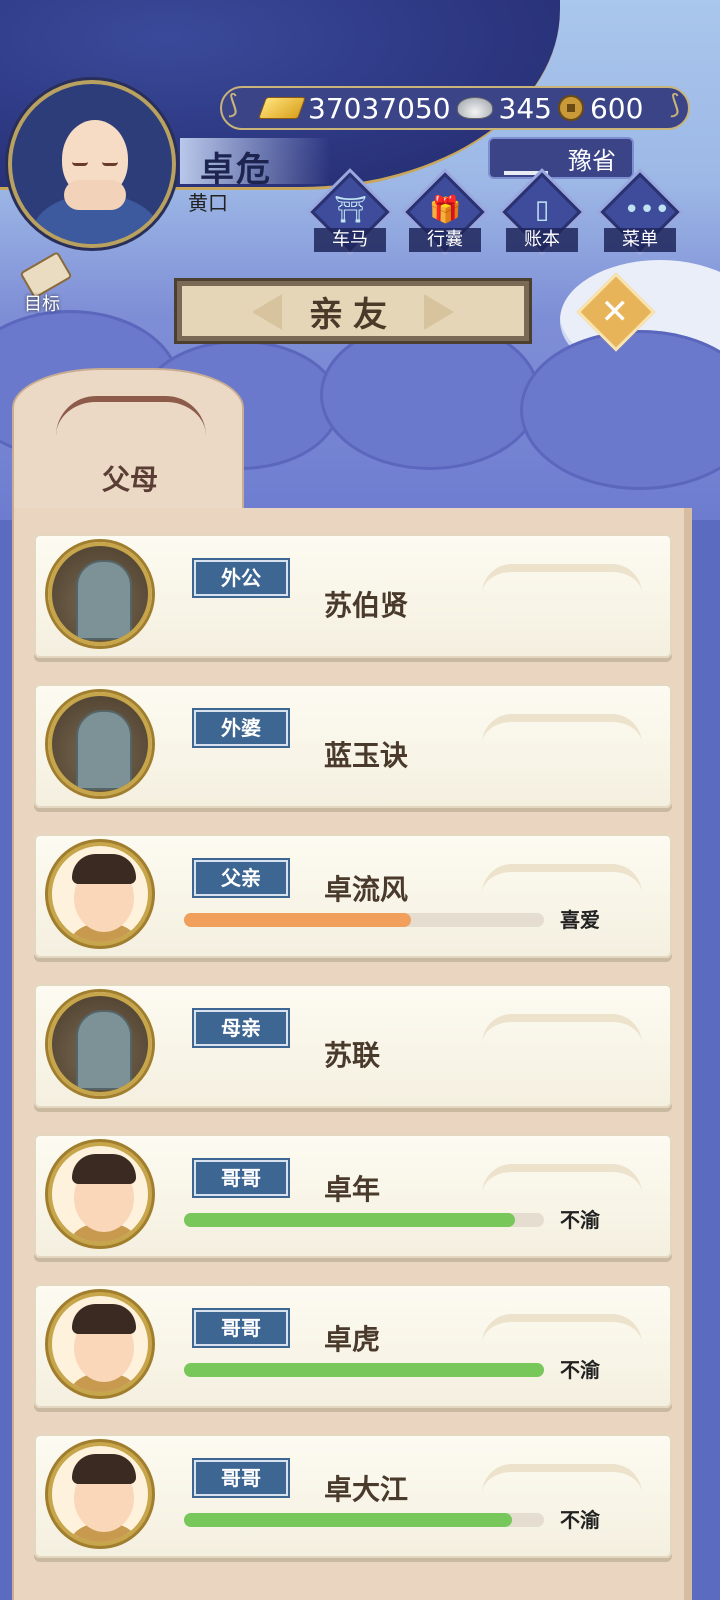 This screenshot has height=1600, width=720. I want to click on copper-coin-icon, so click(570, 108).